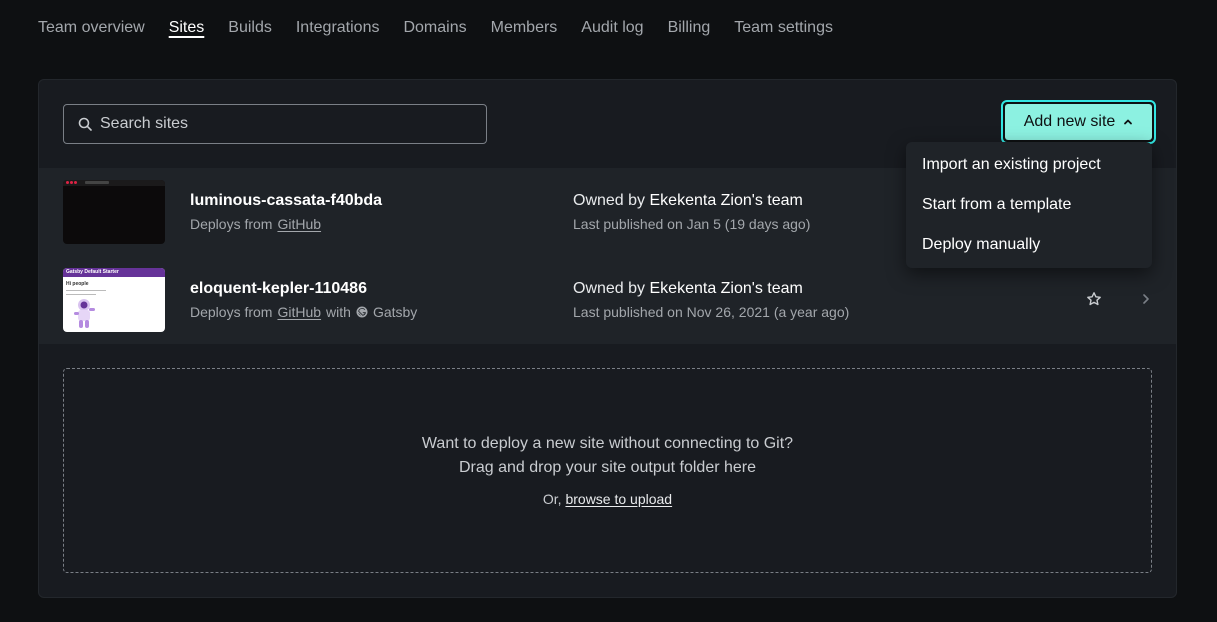 The width and height of the screenshot is (1217, 622). Describe the element at coordinates (524, 28) in the screenshot. I see `tab-members: Members` at that location.